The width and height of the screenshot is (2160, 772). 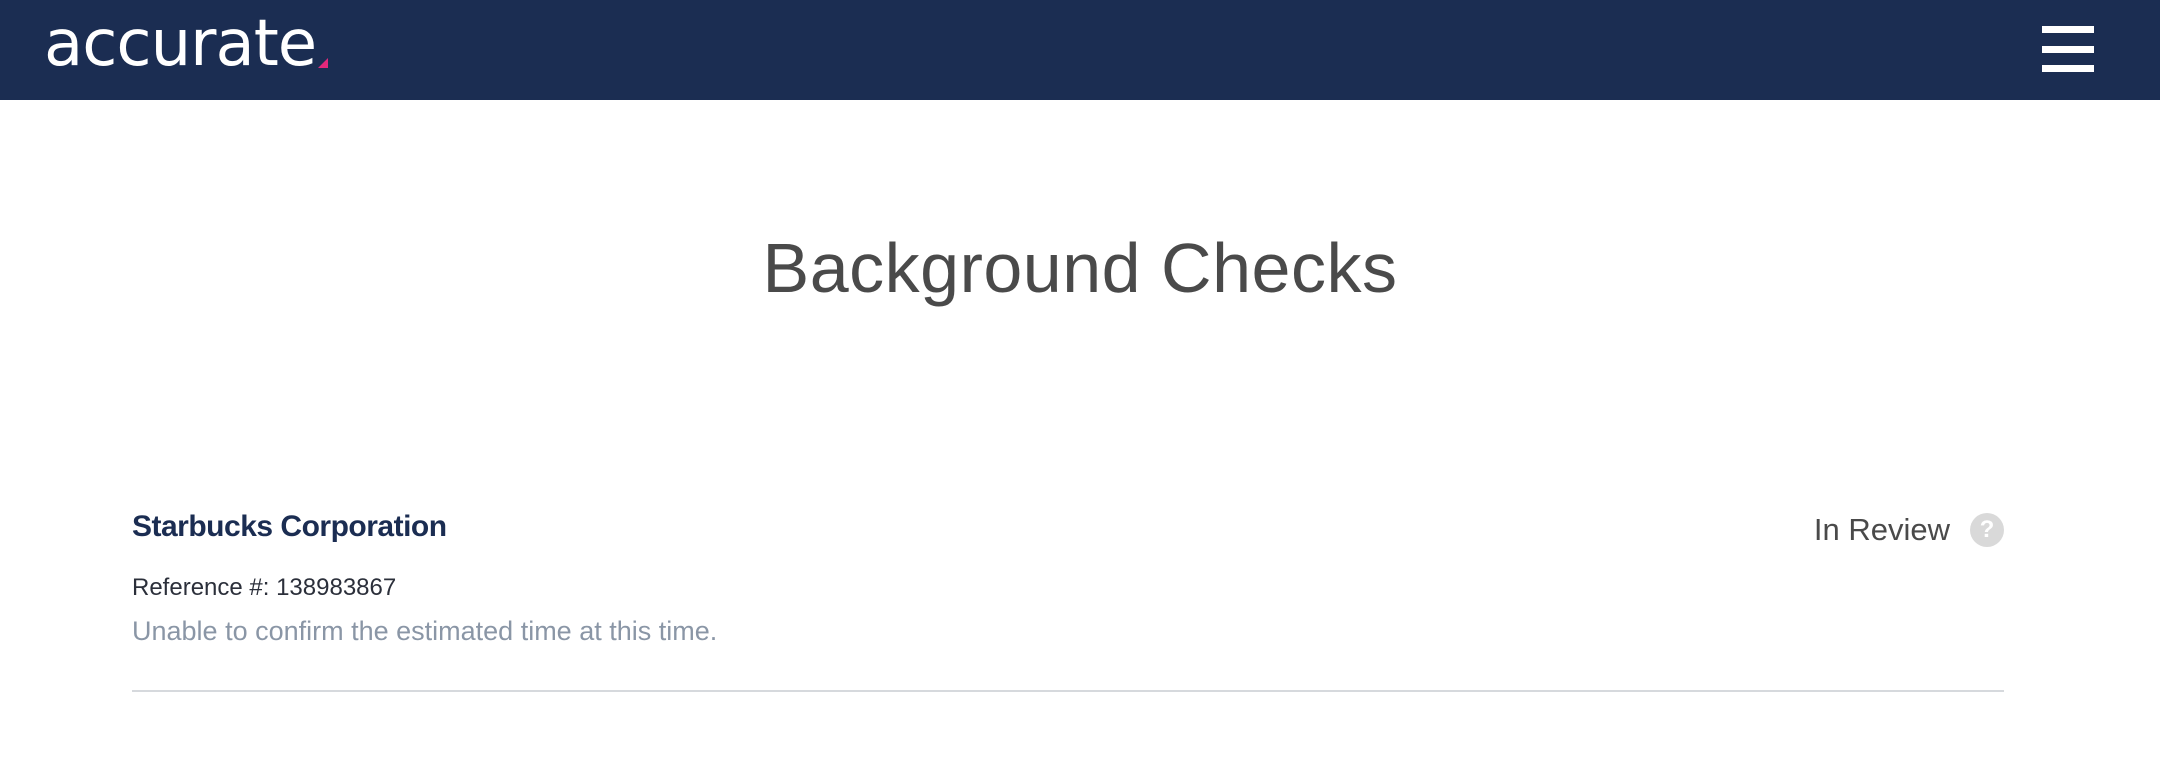 What do you see at coordinates (1987, 530) in the screenshot?
I see `help-icon: ?` at bounding box center [1987, 530].